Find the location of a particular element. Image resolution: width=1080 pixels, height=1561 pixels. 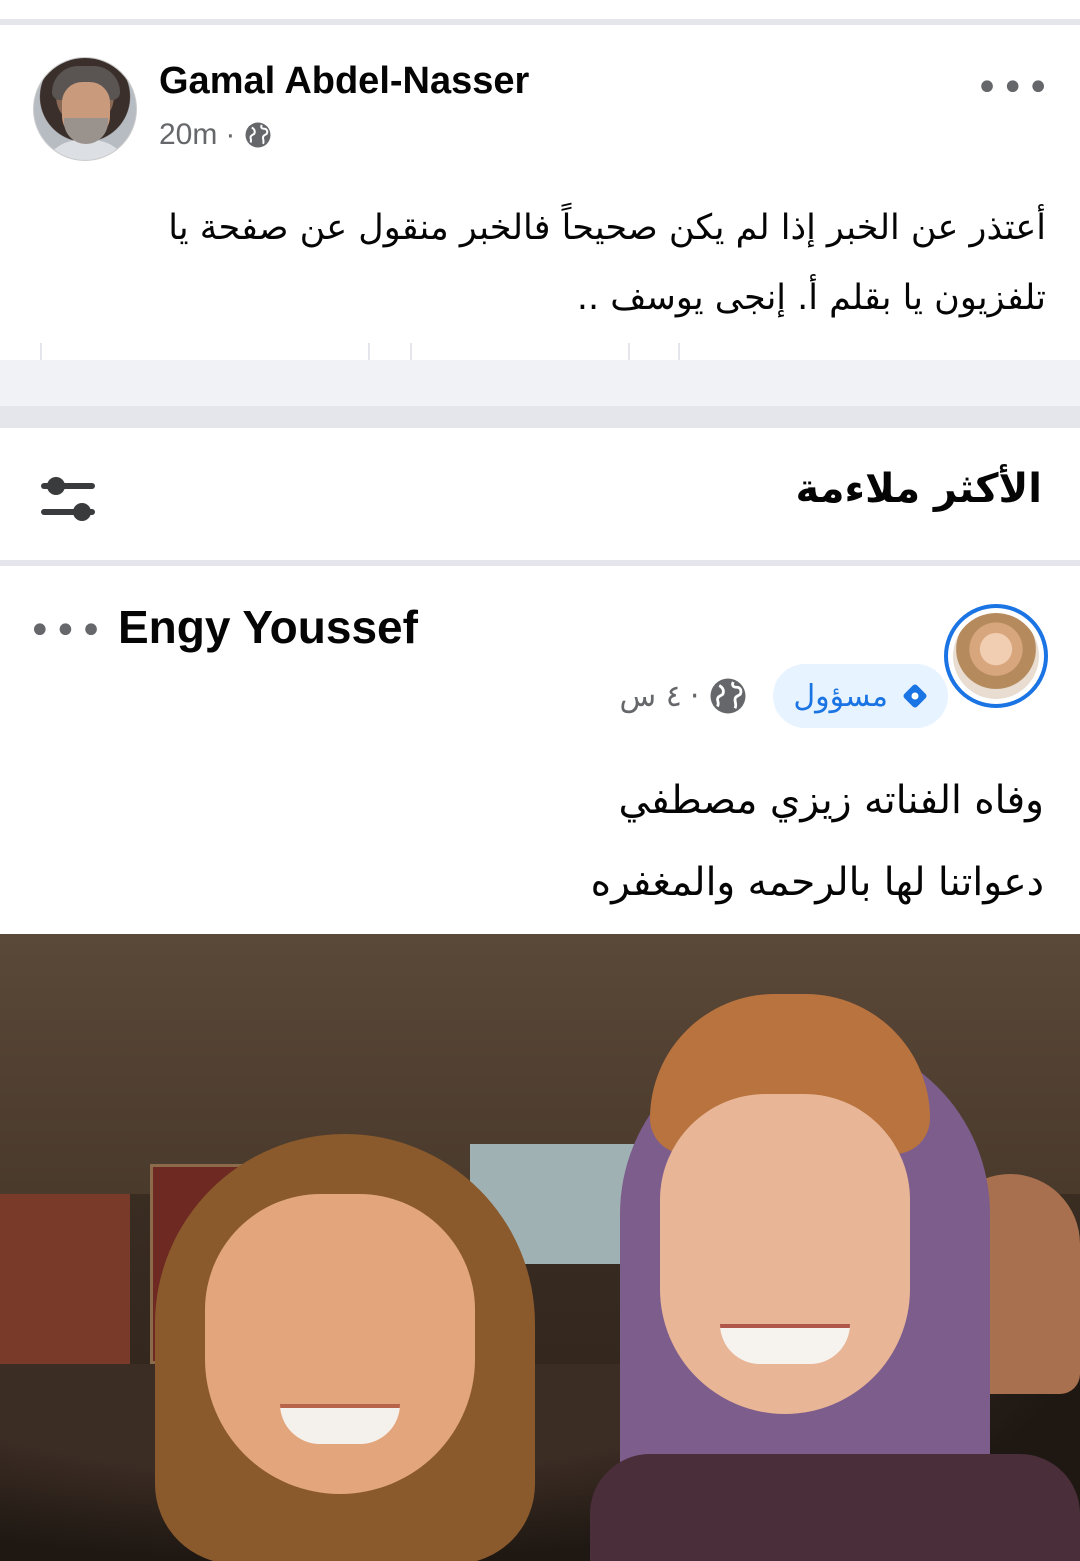

shared-meta: · ٤ س مسؤول is located at coordinates (784, 696).